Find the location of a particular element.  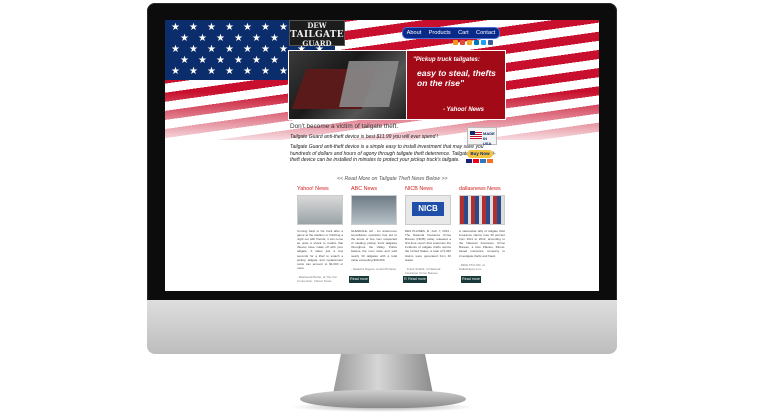

nav-contact: Contact is located at coordinates (485, 33).